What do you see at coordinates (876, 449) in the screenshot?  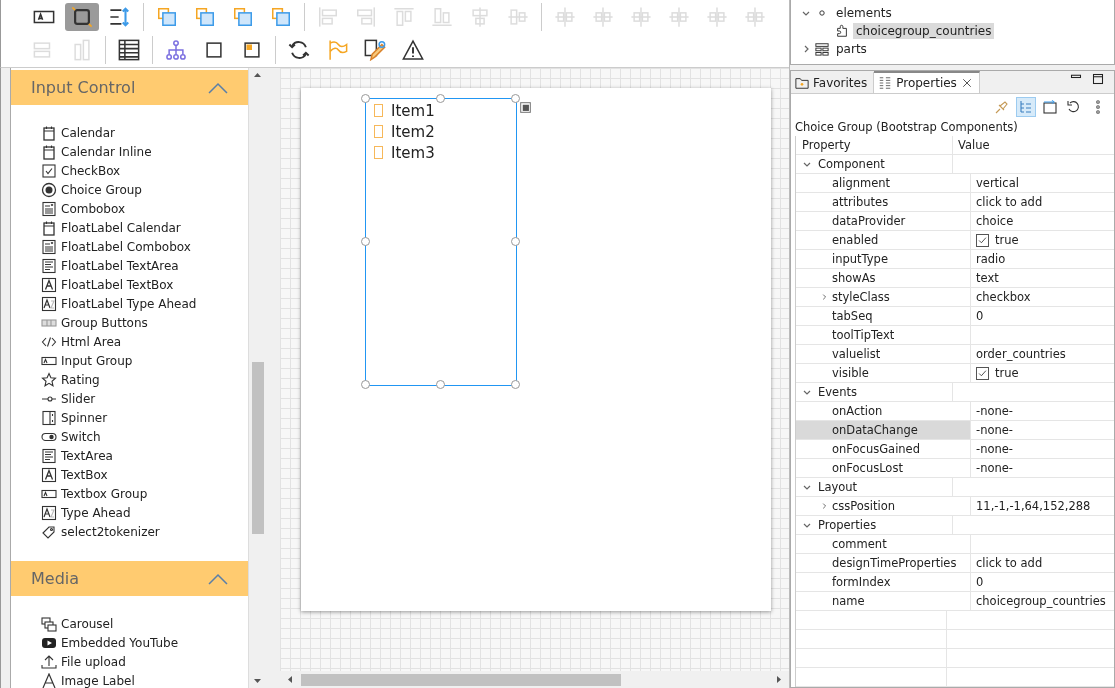 I see `property-name: onFocusGained` at bounding box center [876, 449].